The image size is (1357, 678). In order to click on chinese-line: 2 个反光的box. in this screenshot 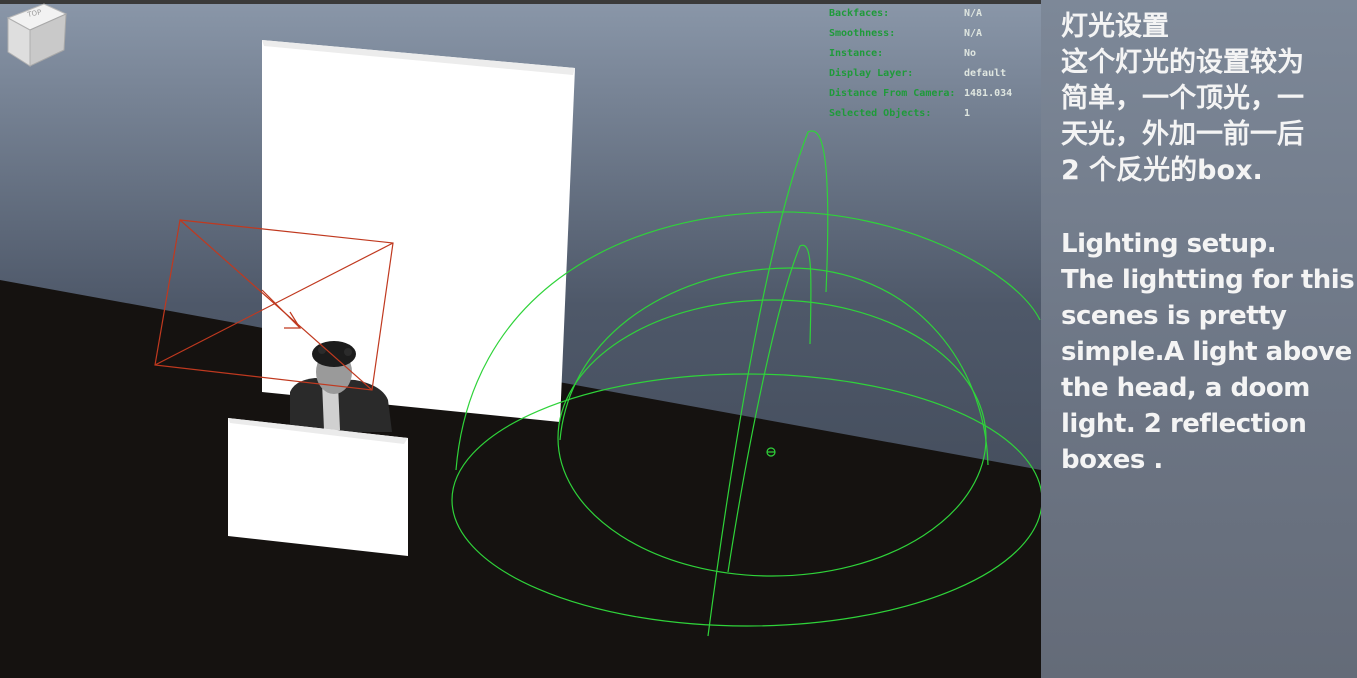, I will do `click(1162, 170)`.